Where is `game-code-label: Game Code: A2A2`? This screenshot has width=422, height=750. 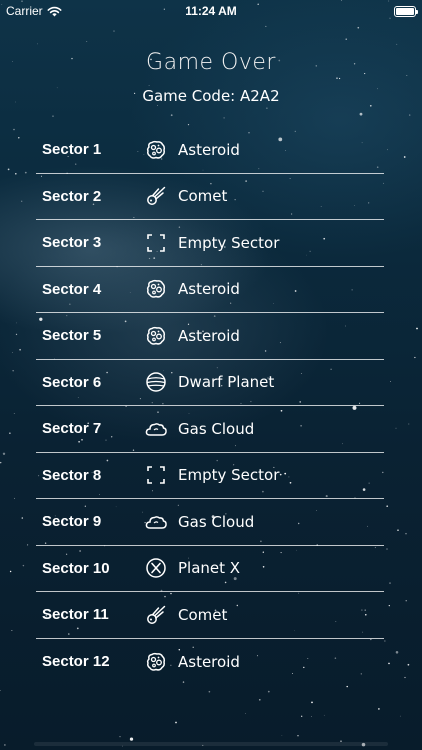
game-code-label: Game Code: A2A2 is located at coordinates (211, 96).